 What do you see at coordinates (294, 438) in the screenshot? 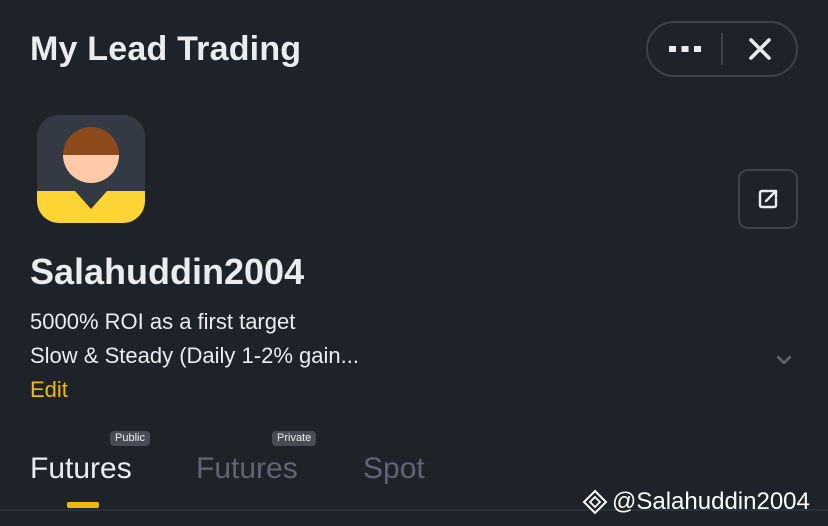
I see `tab-badge-private: Private` at bounding box center [294, 438].